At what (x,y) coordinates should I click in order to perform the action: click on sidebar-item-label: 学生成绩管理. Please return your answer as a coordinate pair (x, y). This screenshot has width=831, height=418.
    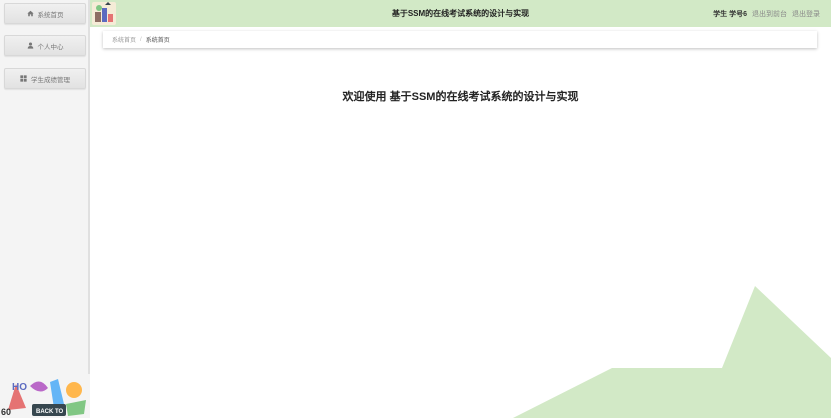
    Looking at the image, I should click on (50, 80).